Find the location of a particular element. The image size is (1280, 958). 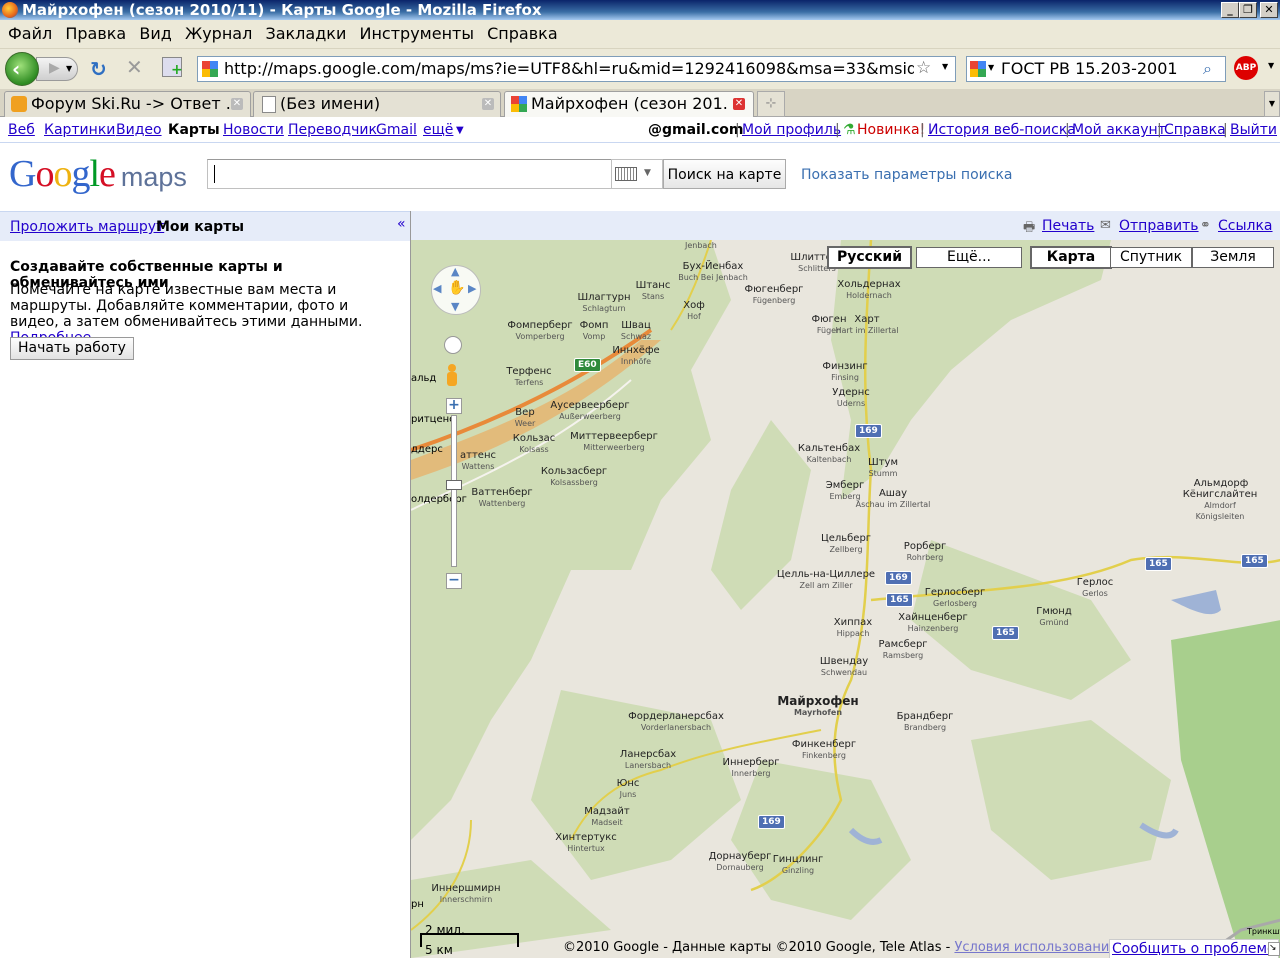

help-link: Справка is located at coordinates (1195, 130).